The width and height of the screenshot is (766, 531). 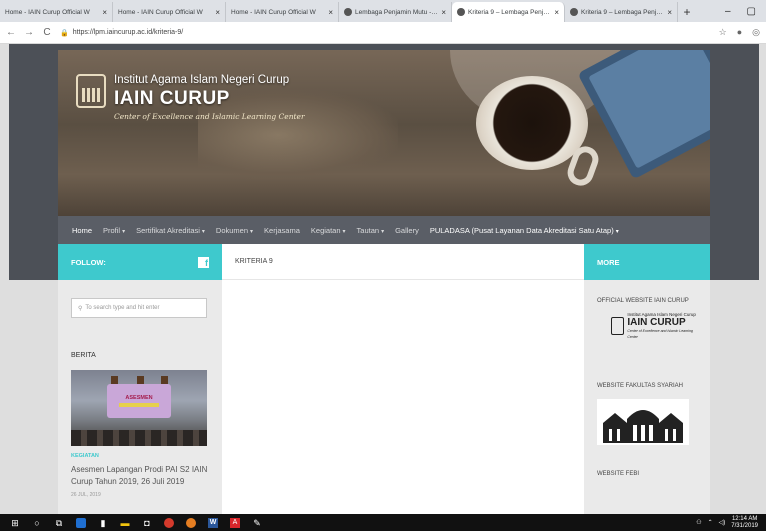 I want to click on firefox-icon, so click(x=191, y=522).